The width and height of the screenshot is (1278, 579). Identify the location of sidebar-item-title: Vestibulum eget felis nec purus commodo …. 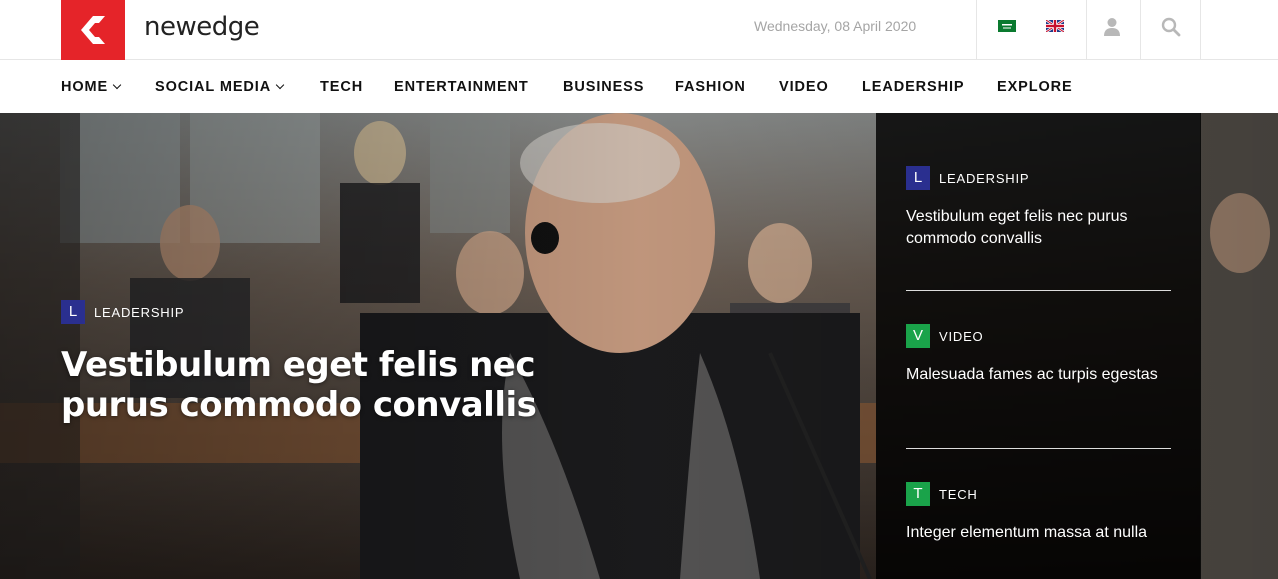
(1038, 228).